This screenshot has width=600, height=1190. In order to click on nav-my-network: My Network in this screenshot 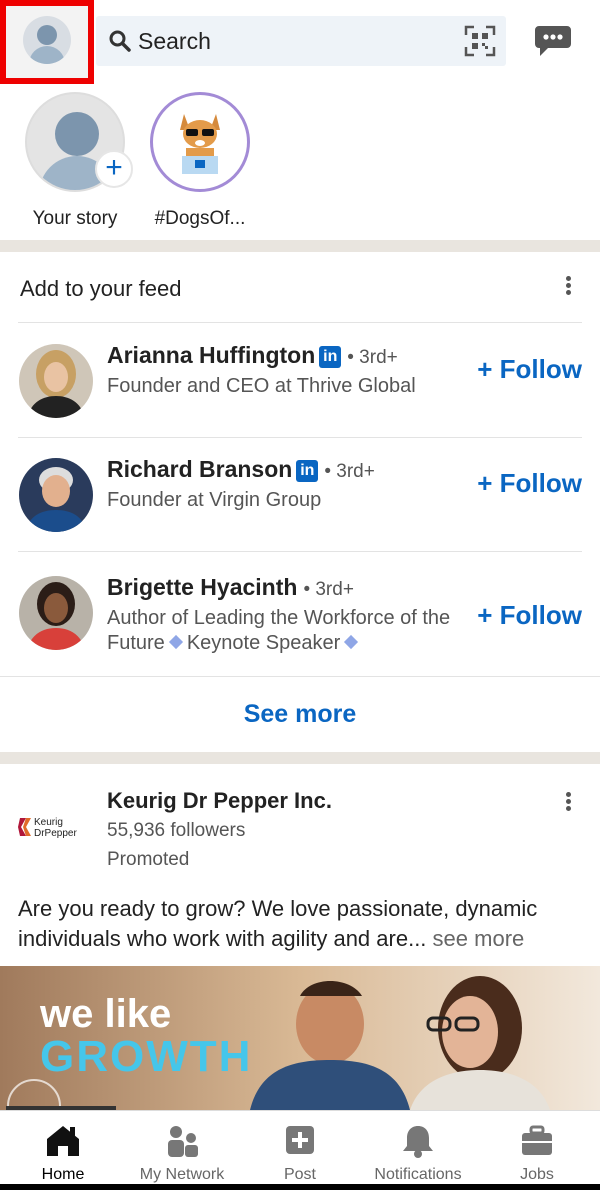, I will do `click(182, 1153)`.